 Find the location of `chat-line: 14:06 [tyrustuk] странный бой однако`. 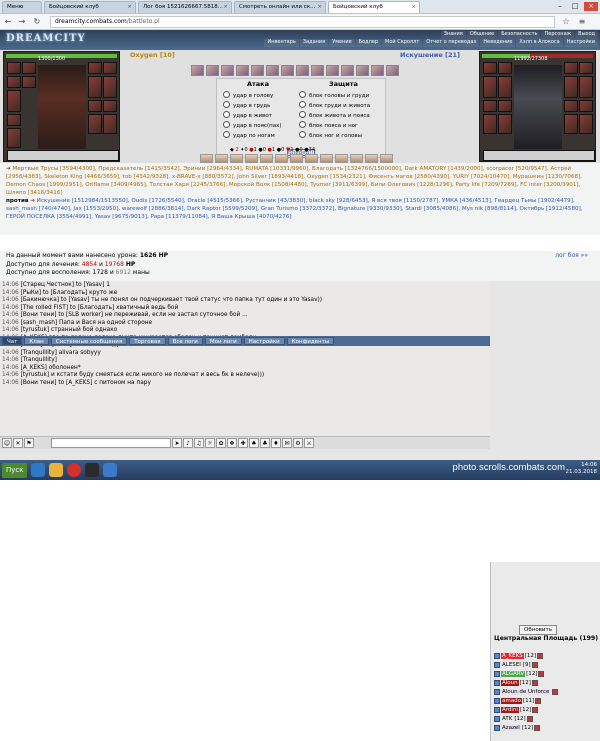

chat-line: 14:06 [tyrustuk] странный бой однако is located at coordinates (245, 331).